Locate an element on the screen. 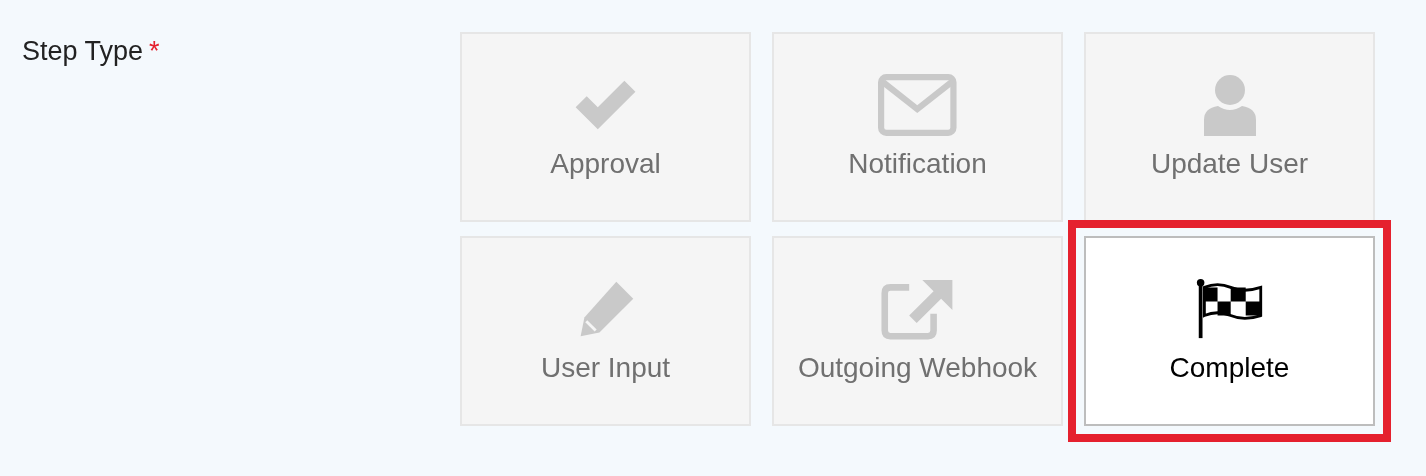 This screenshot has width=1426, height=476. step-type-option: Notification is located at coordinates (917, 127).